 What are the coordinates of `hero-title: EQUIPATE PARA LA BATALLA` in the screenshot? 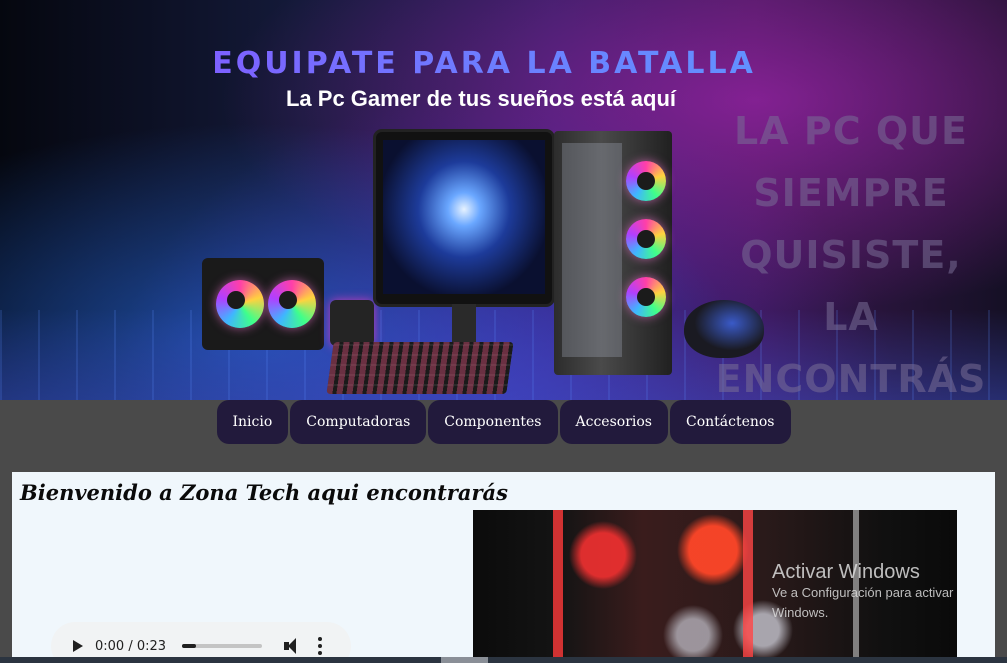 It's located at (484, 63).